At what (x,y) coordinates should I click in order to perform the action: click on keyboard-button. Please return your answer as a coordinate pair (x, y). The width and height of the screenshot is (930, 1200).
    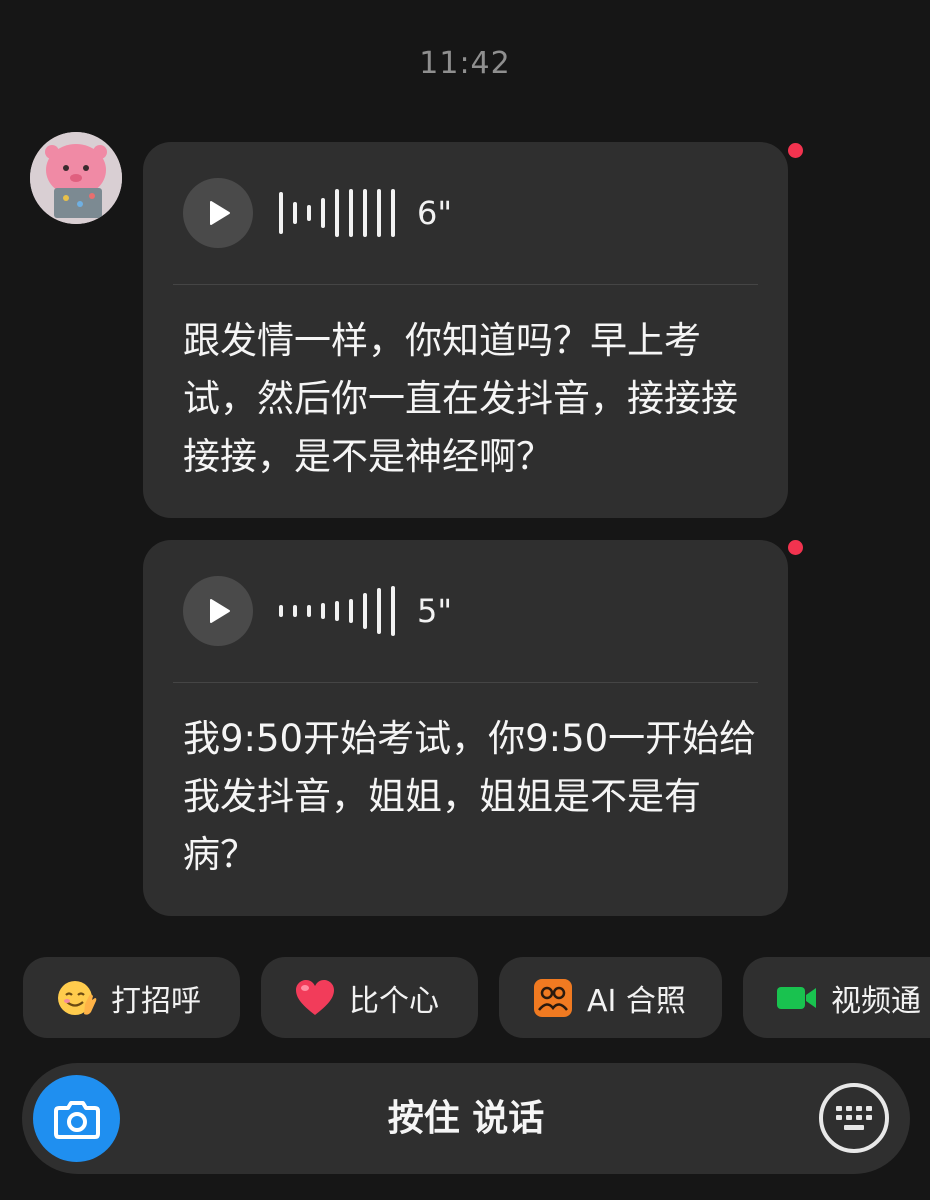
    Looking at the image, I should click on (854, 1118).